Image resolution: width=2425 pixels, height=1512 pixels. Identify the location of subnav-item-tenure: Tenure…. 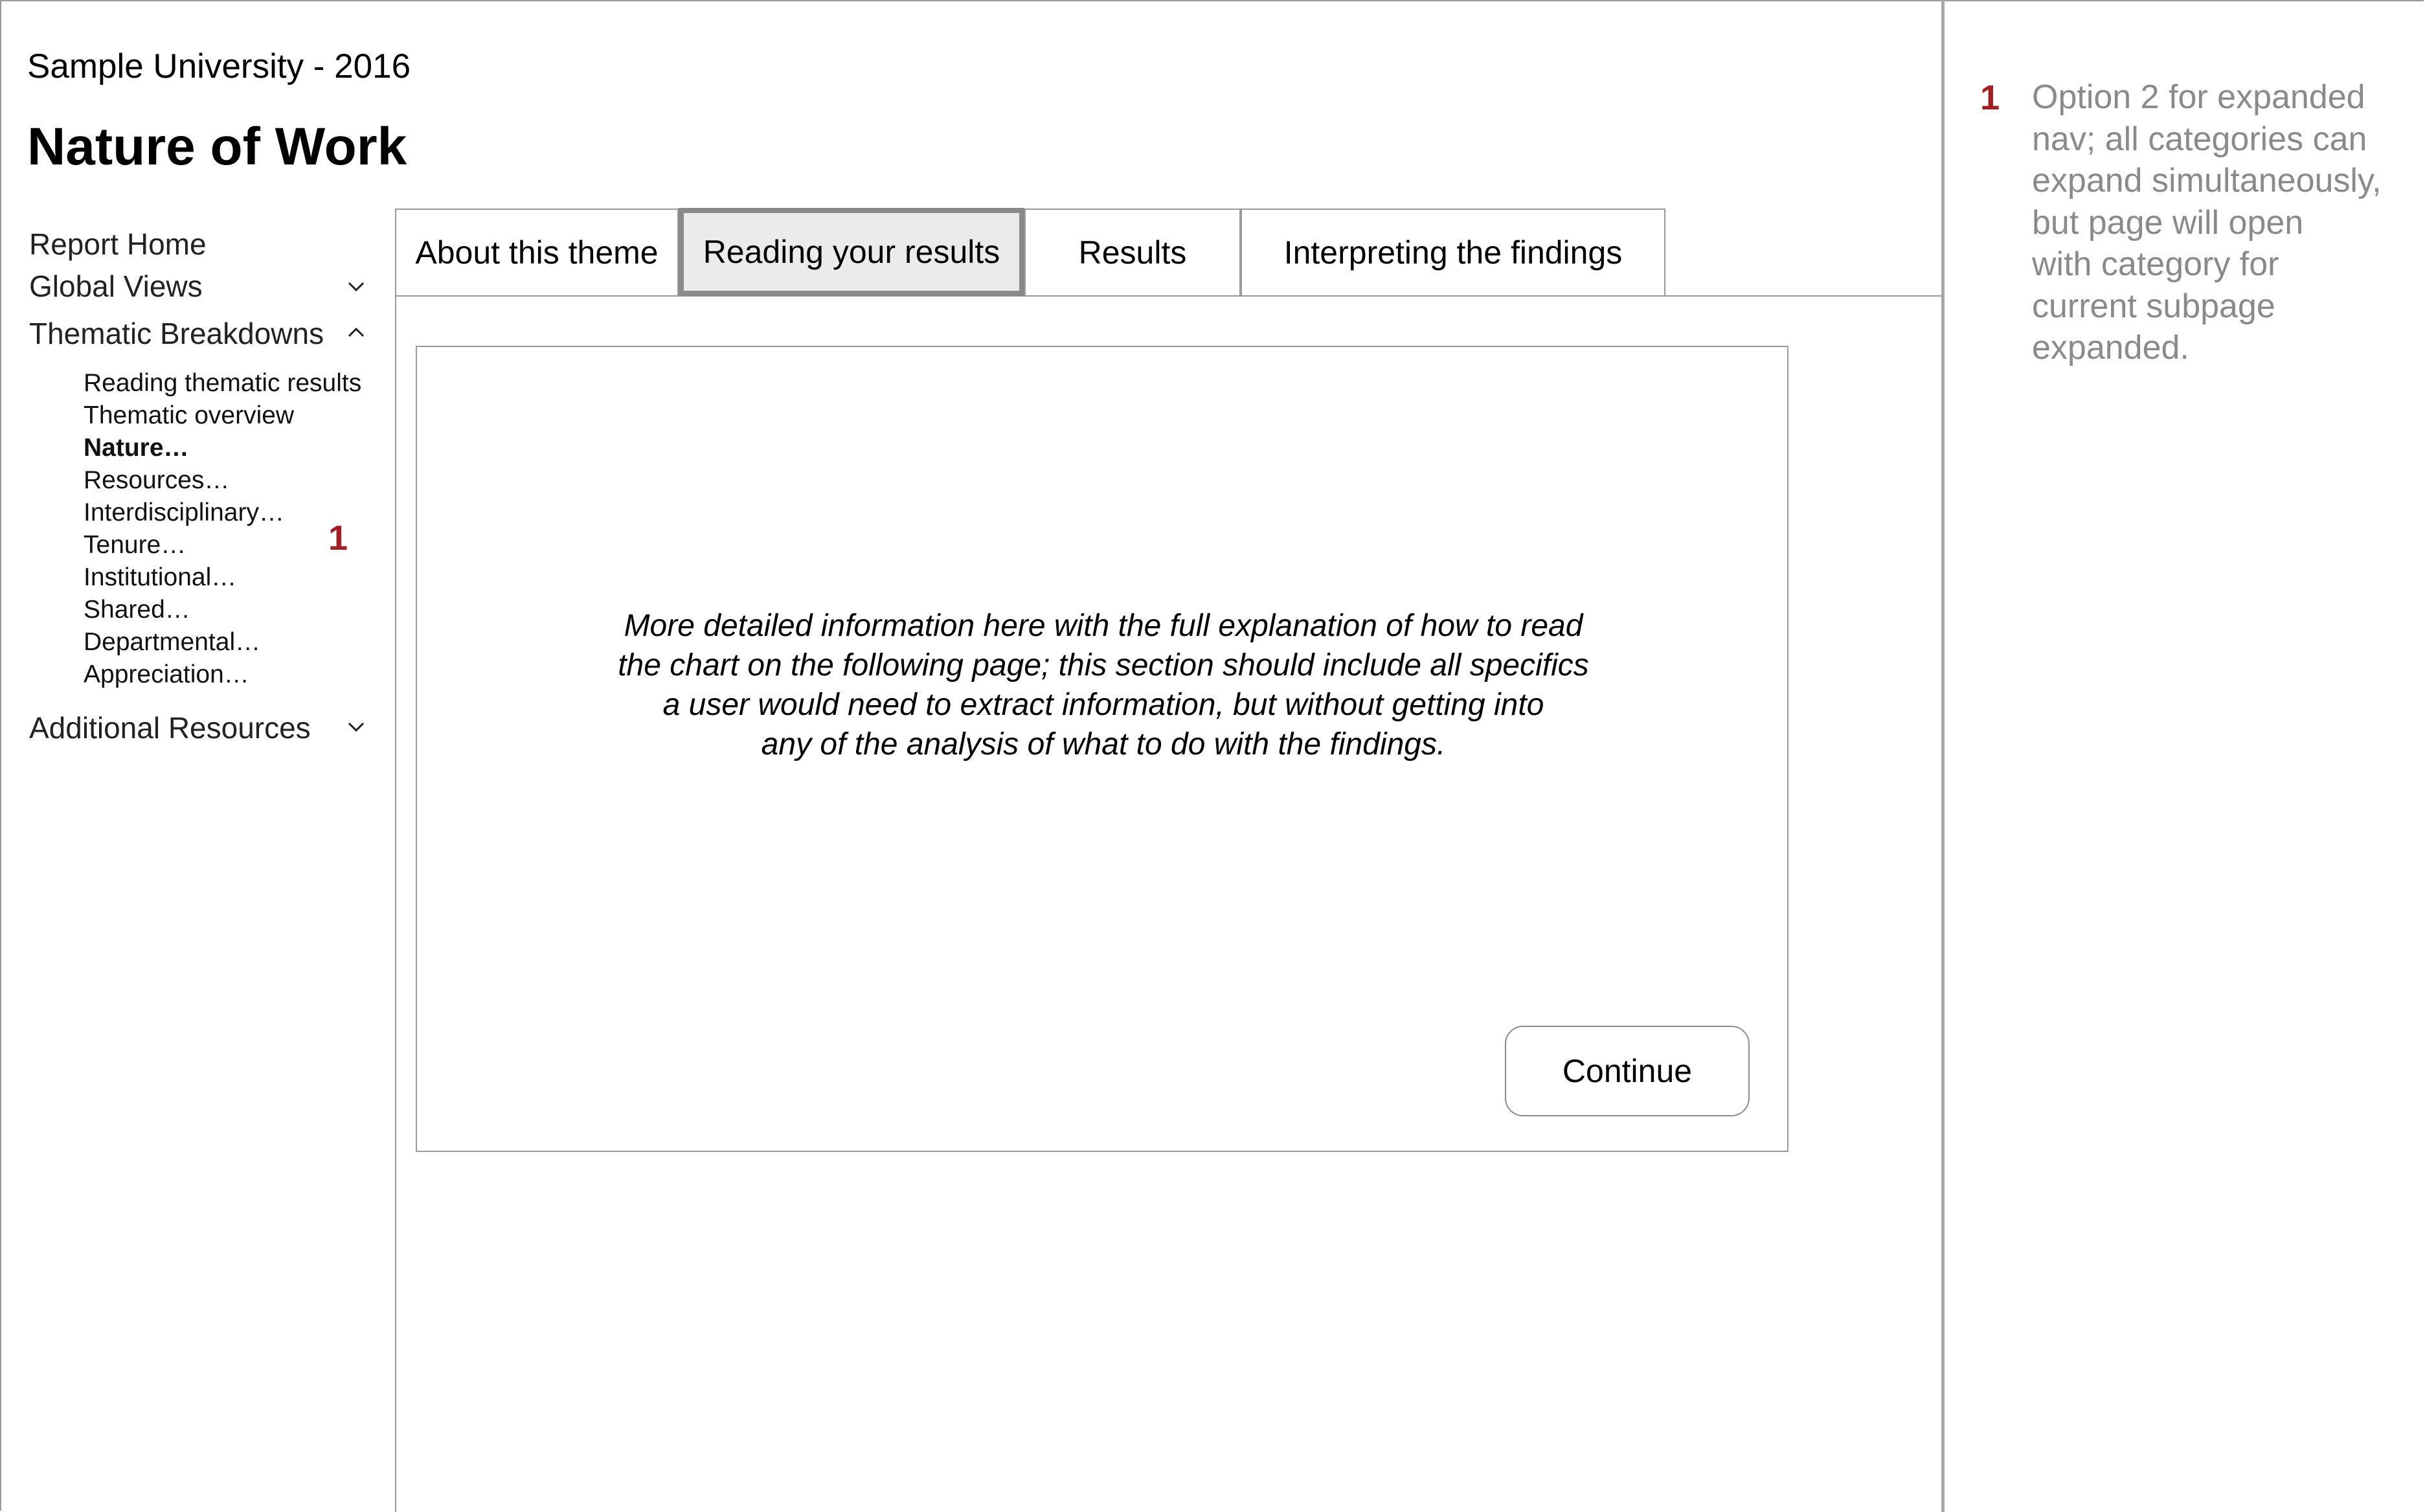
(135, 545).